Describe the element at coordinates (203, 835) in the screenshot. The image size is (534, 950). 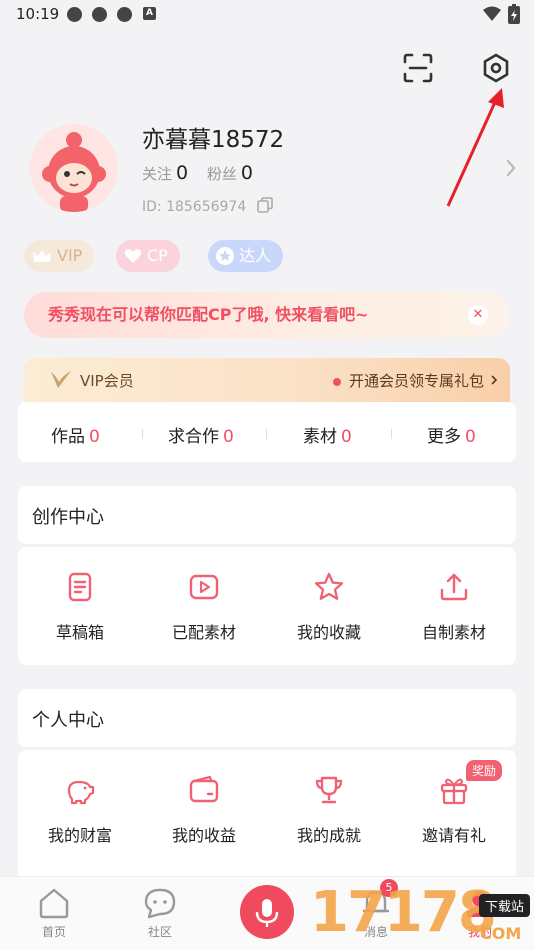
I see `my-earnings-label: 我的收益` at that location.